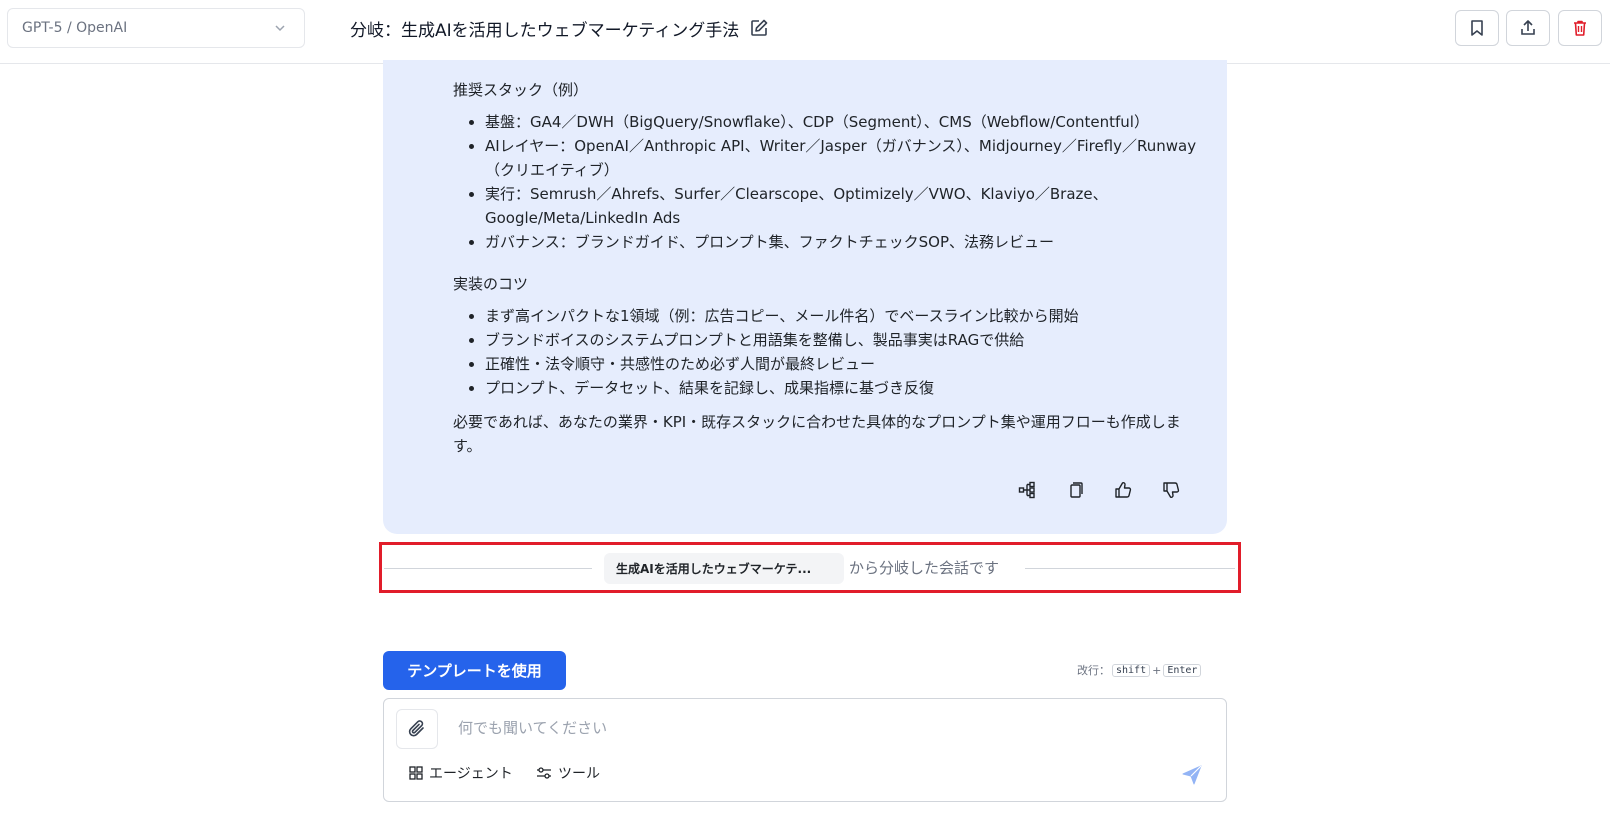 This screenshot has height=813, width=1610. What do you see at coordinates (841, 388) in the screenshot?
I see `list-item: プロンプト、データセット、結果を記録し、成果指標に基づき反復` at bounding box center [841, 388].